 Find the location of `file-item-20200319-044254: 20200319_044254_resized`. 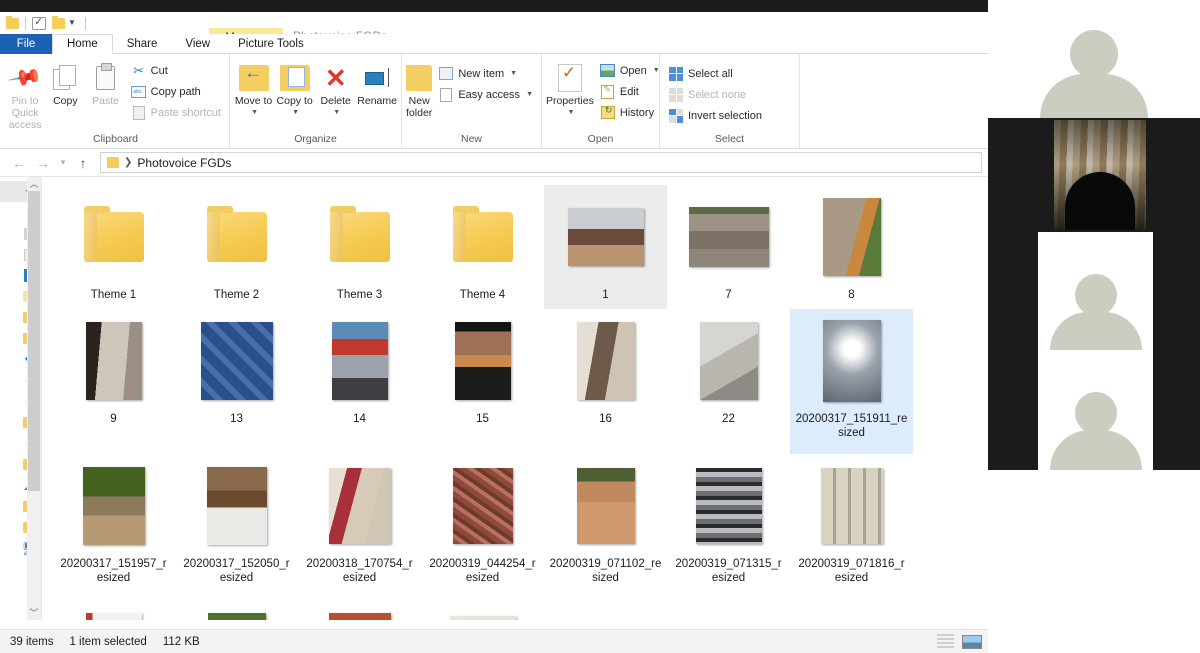

file-item-20200319-044254: 20200319_044254_resized is located at coordinates (482, 526).